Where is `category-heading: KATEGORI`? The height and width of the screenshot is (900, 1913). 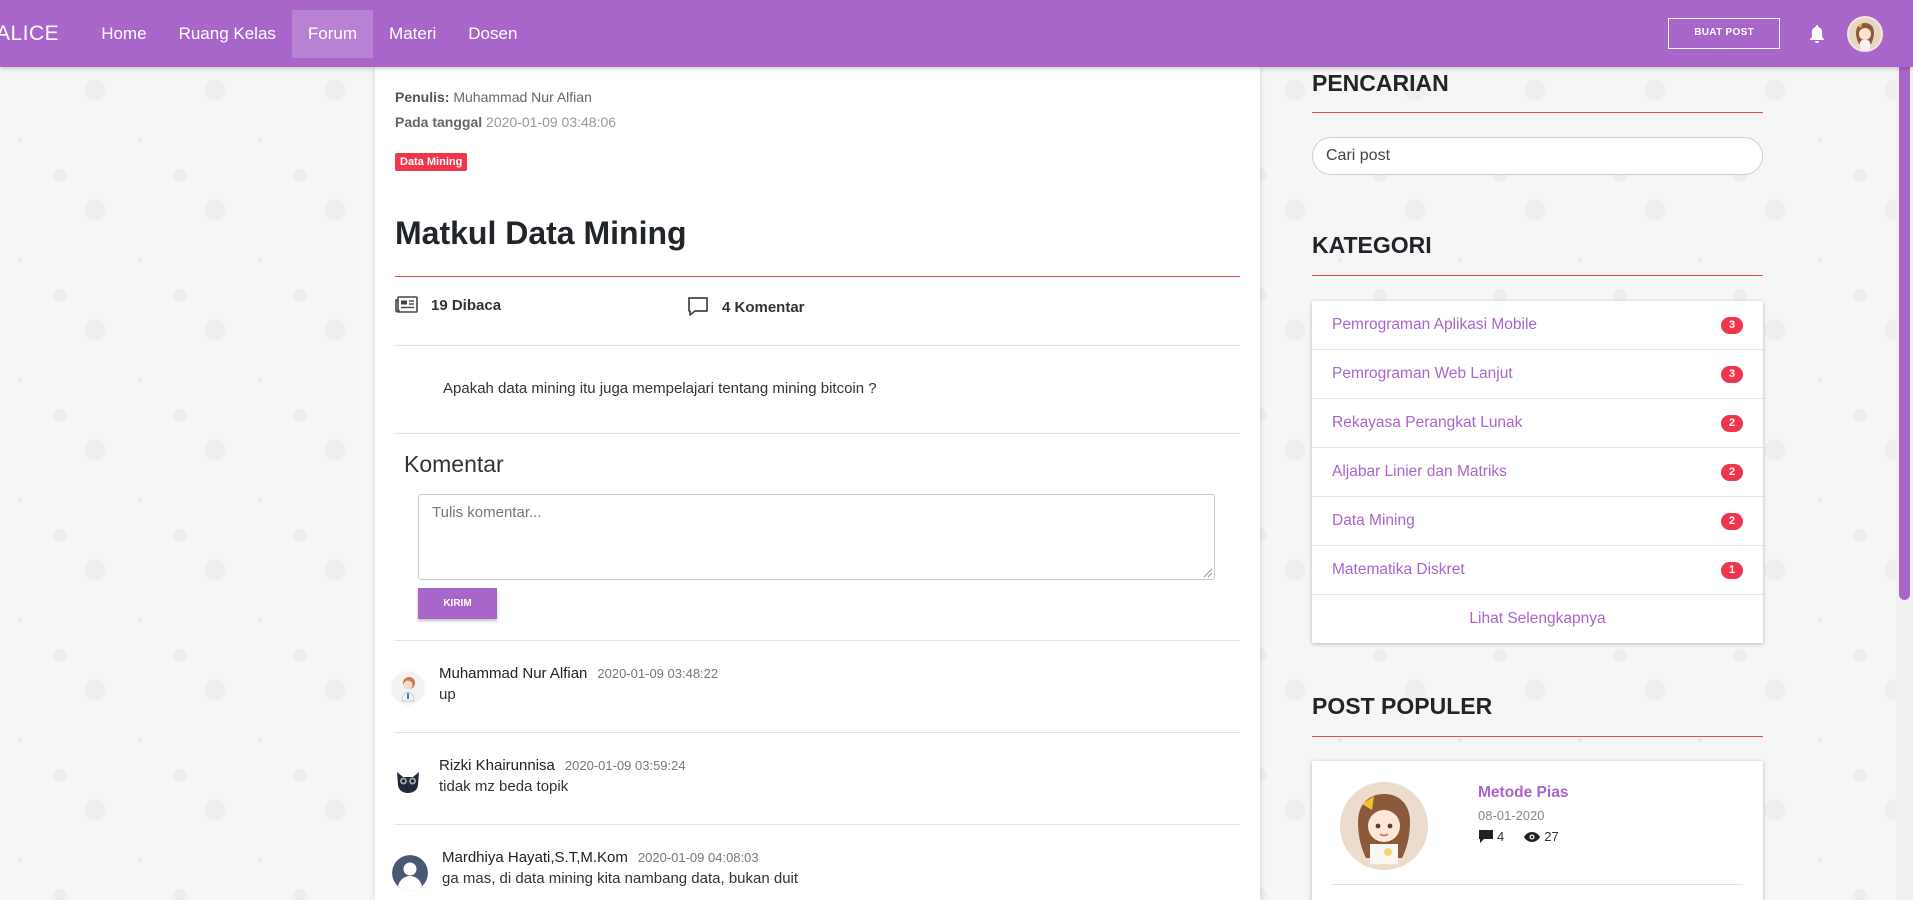
category-heading: KATEGORI is located at coordinates (1372, 245).